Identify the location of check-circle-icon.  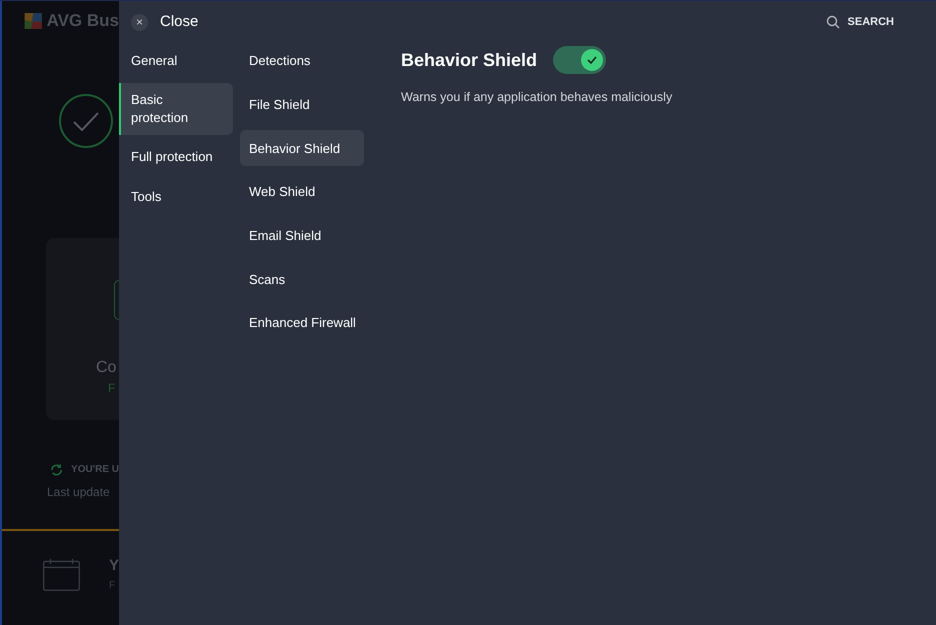
(86, 121).